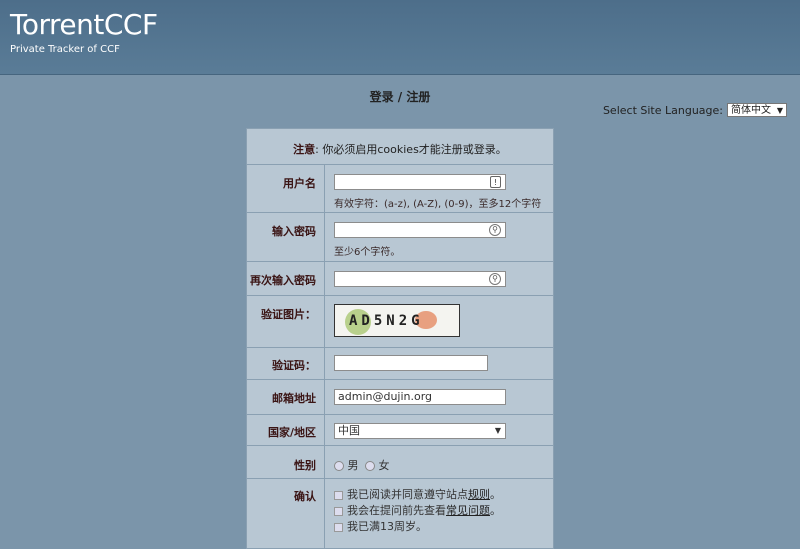 The height and width of the screenshot is (549, 800). Describe the element at coordinates (495, 182) in the screenshot. I see `info-icon: !` at that location.